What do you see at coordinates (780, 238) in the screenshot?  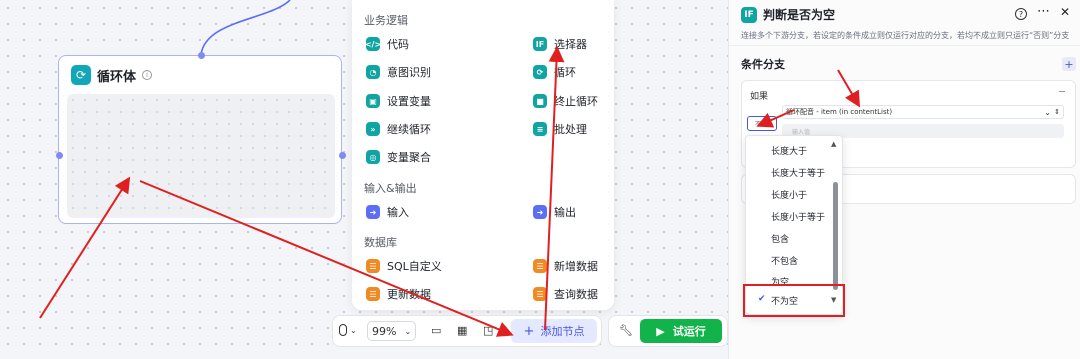 I see `dropdown-option: 包含` at bounding box center [780, 238].